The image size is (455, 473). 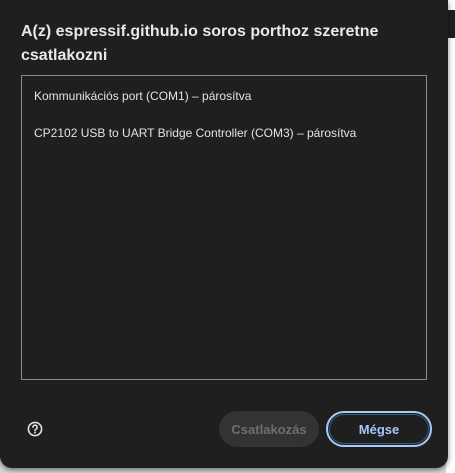 I want to click on cancel-button: Mégse, so click(x=379, y=429).